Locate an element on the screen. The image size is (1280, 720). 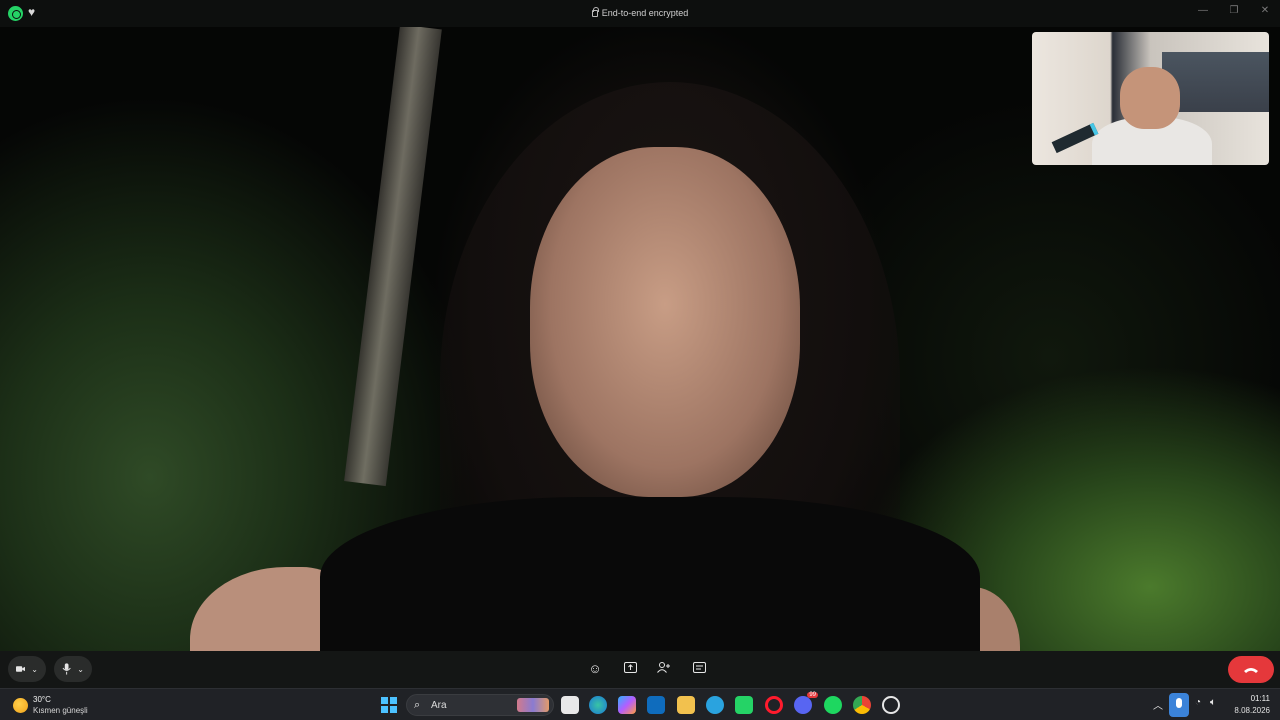
minimize-button: — is located at coordinates (1203, 10).